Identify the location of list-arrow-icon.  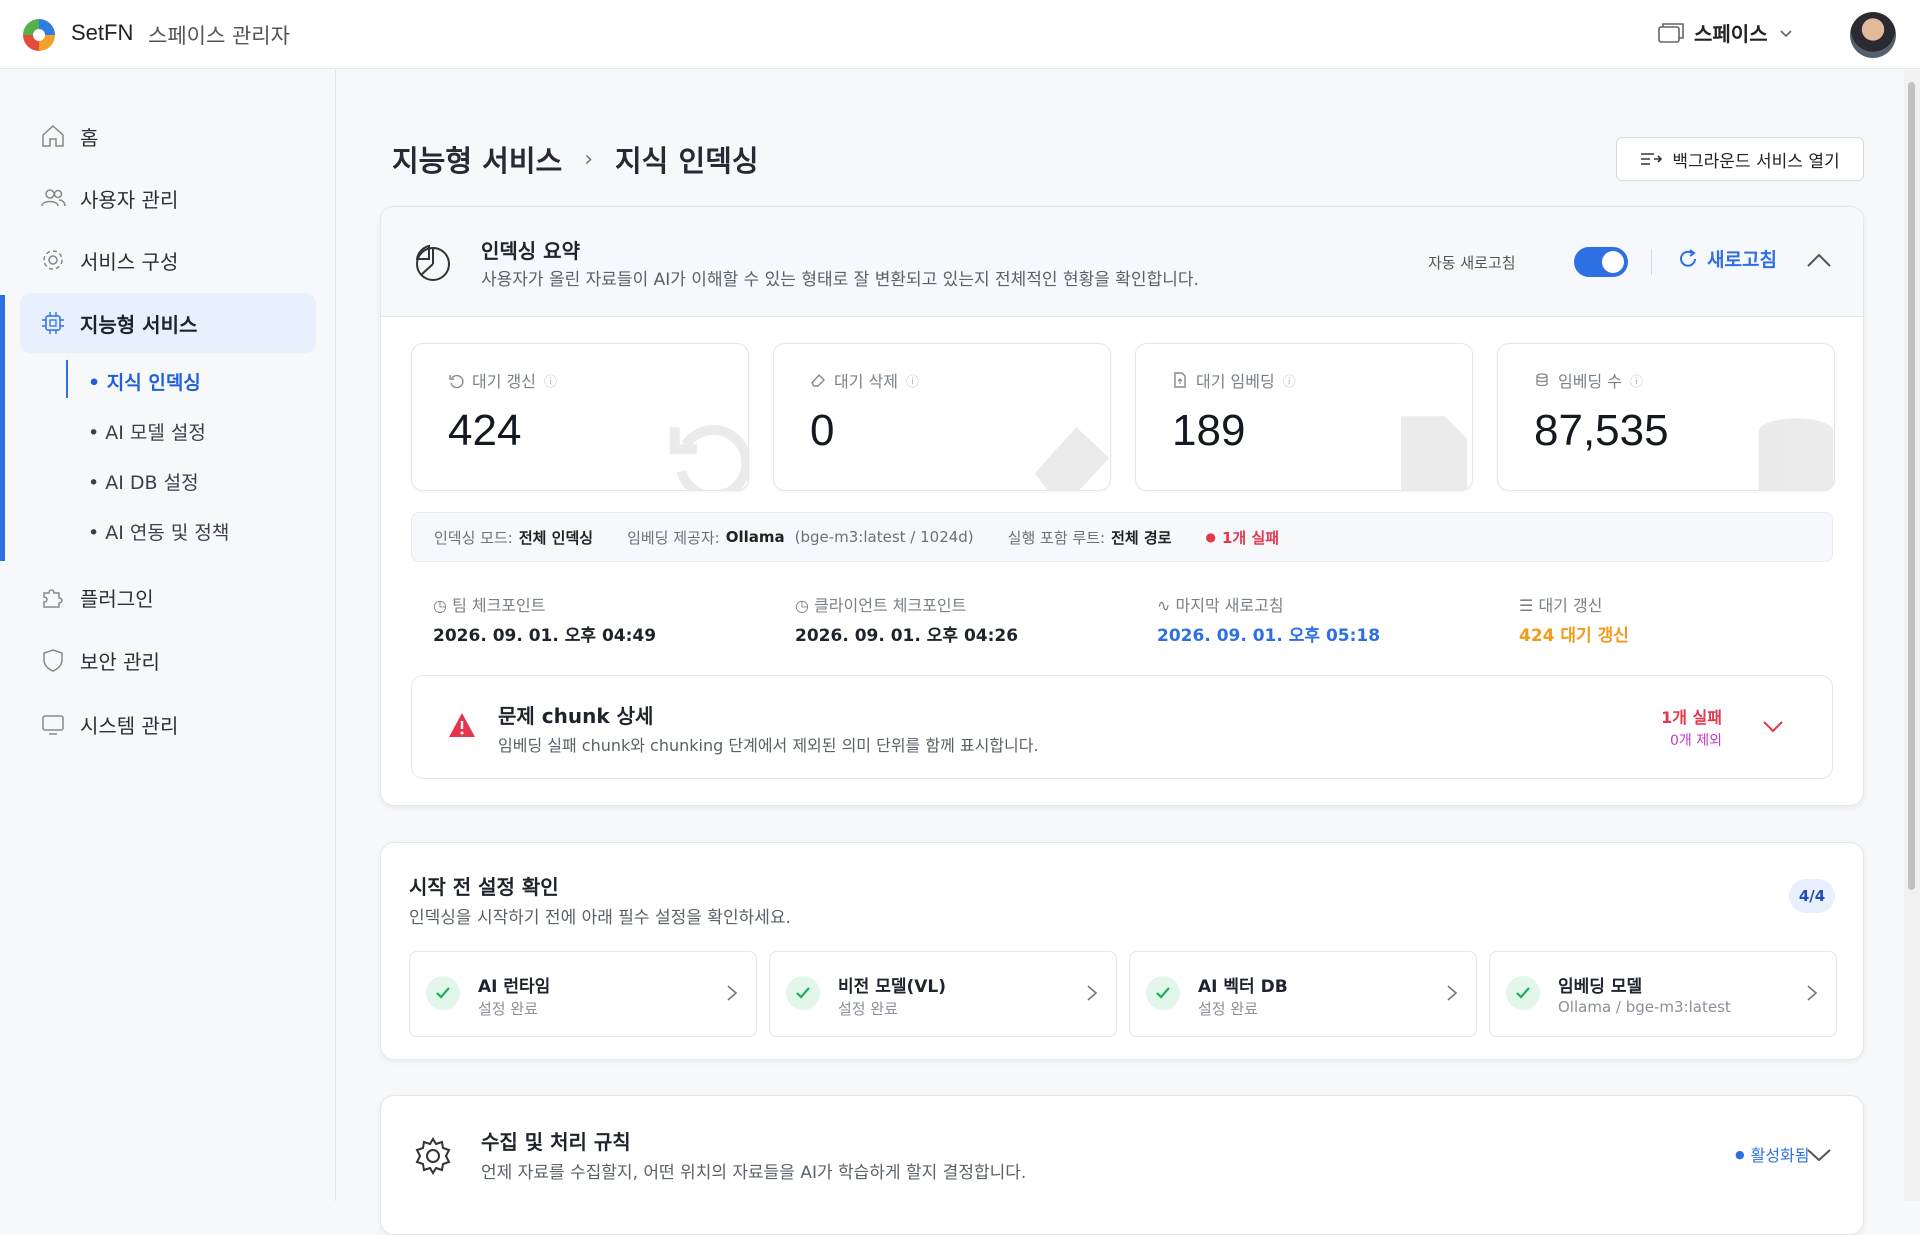
(1652, 159).